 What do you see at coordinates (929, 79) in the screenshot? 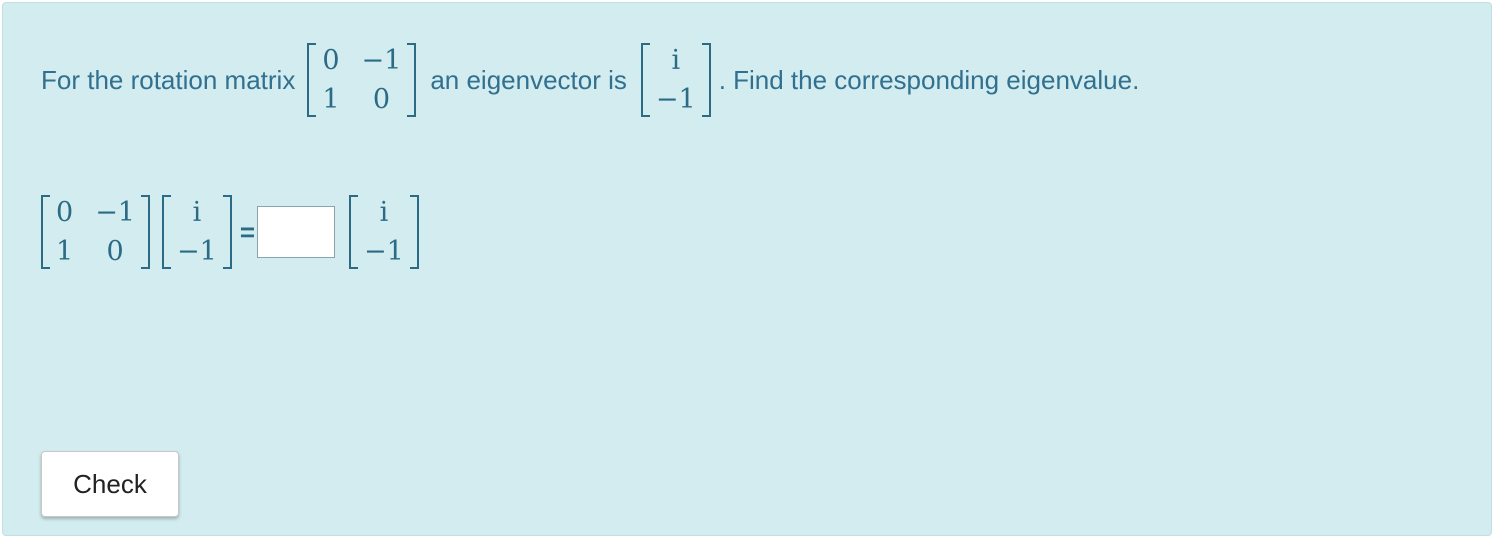
I see `prompt-text-after: . Find the corresponding eigenvalue.` at bounding box center [929, 79].